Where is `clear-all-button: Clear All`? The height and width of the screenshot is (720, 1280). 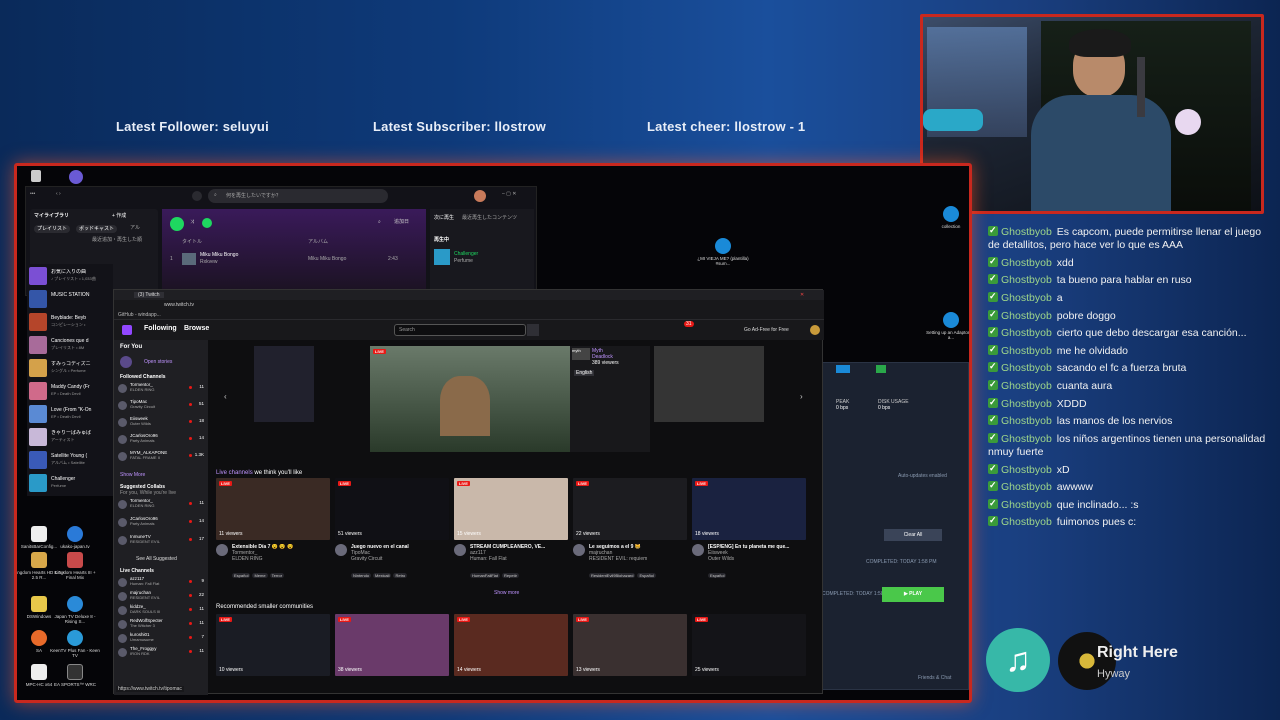
clear-all-button: Clear All is located at coordinates (913, 535).